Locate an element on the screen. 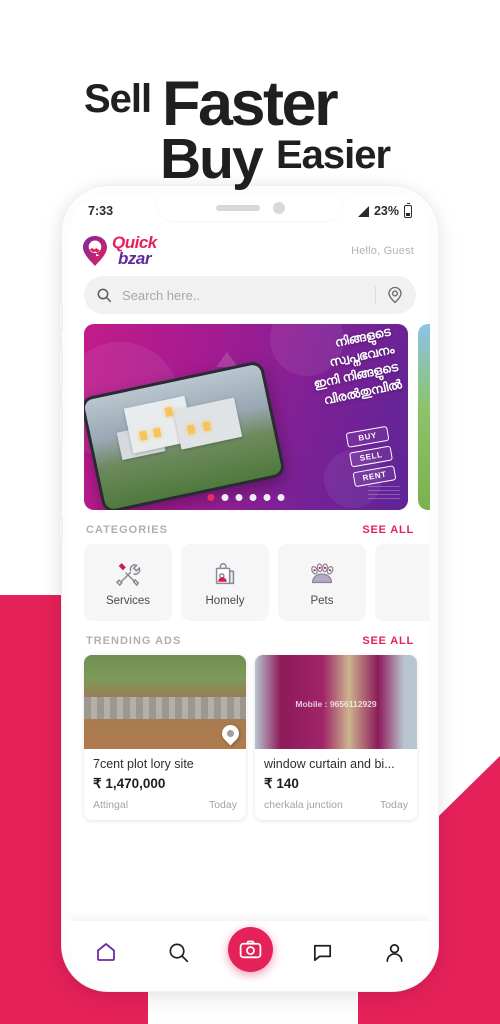 The height and width of the screenshot is (1024, 500). search-input is located at coordinates (243, 295).